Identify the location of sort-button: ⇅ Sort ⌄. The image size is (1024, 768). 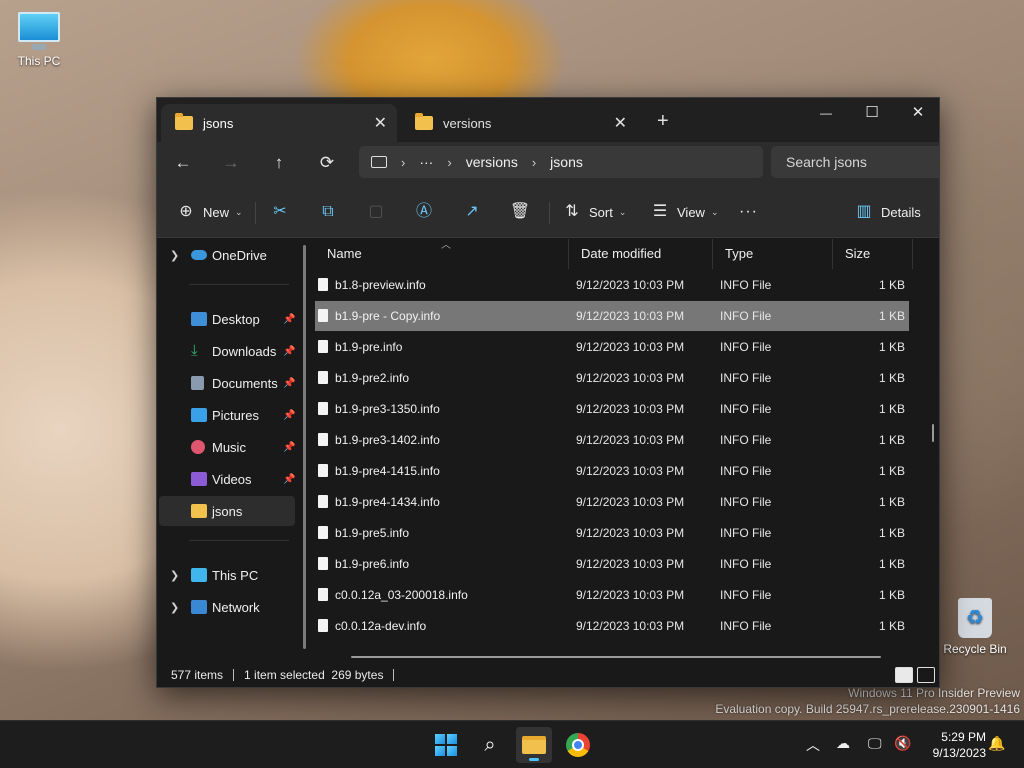
(593, 212).